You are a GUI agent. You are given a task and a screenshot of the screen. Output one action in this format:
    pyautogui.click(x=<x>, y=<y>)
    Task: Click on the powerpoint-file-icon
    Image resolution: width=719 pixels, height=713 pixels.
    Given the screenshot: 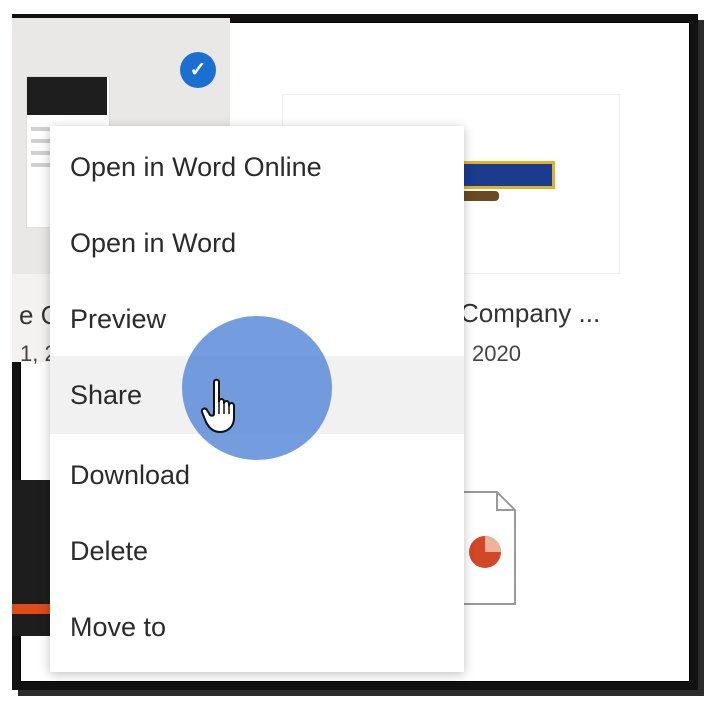 What is the action you would take?
    pyautogui.click(x=487, y=548)
    